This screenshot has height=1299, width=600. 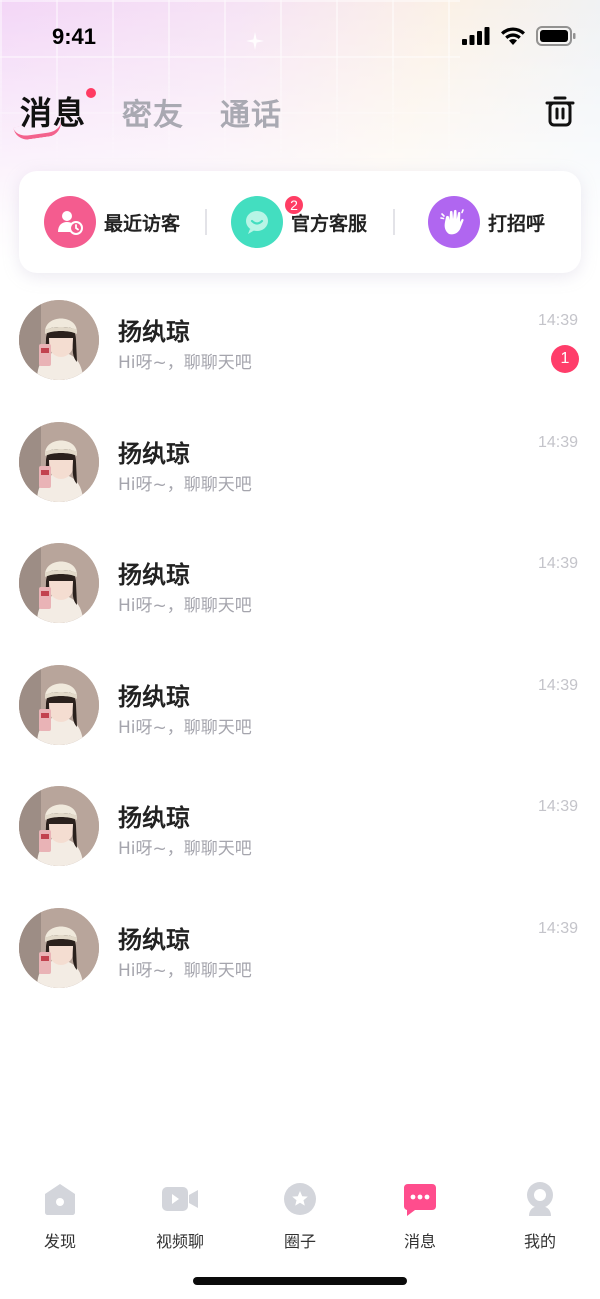 What do you see at coordinates (540, 1199) in the screenshot?
I see `profile-icon` at bounding box center [540, 1199].